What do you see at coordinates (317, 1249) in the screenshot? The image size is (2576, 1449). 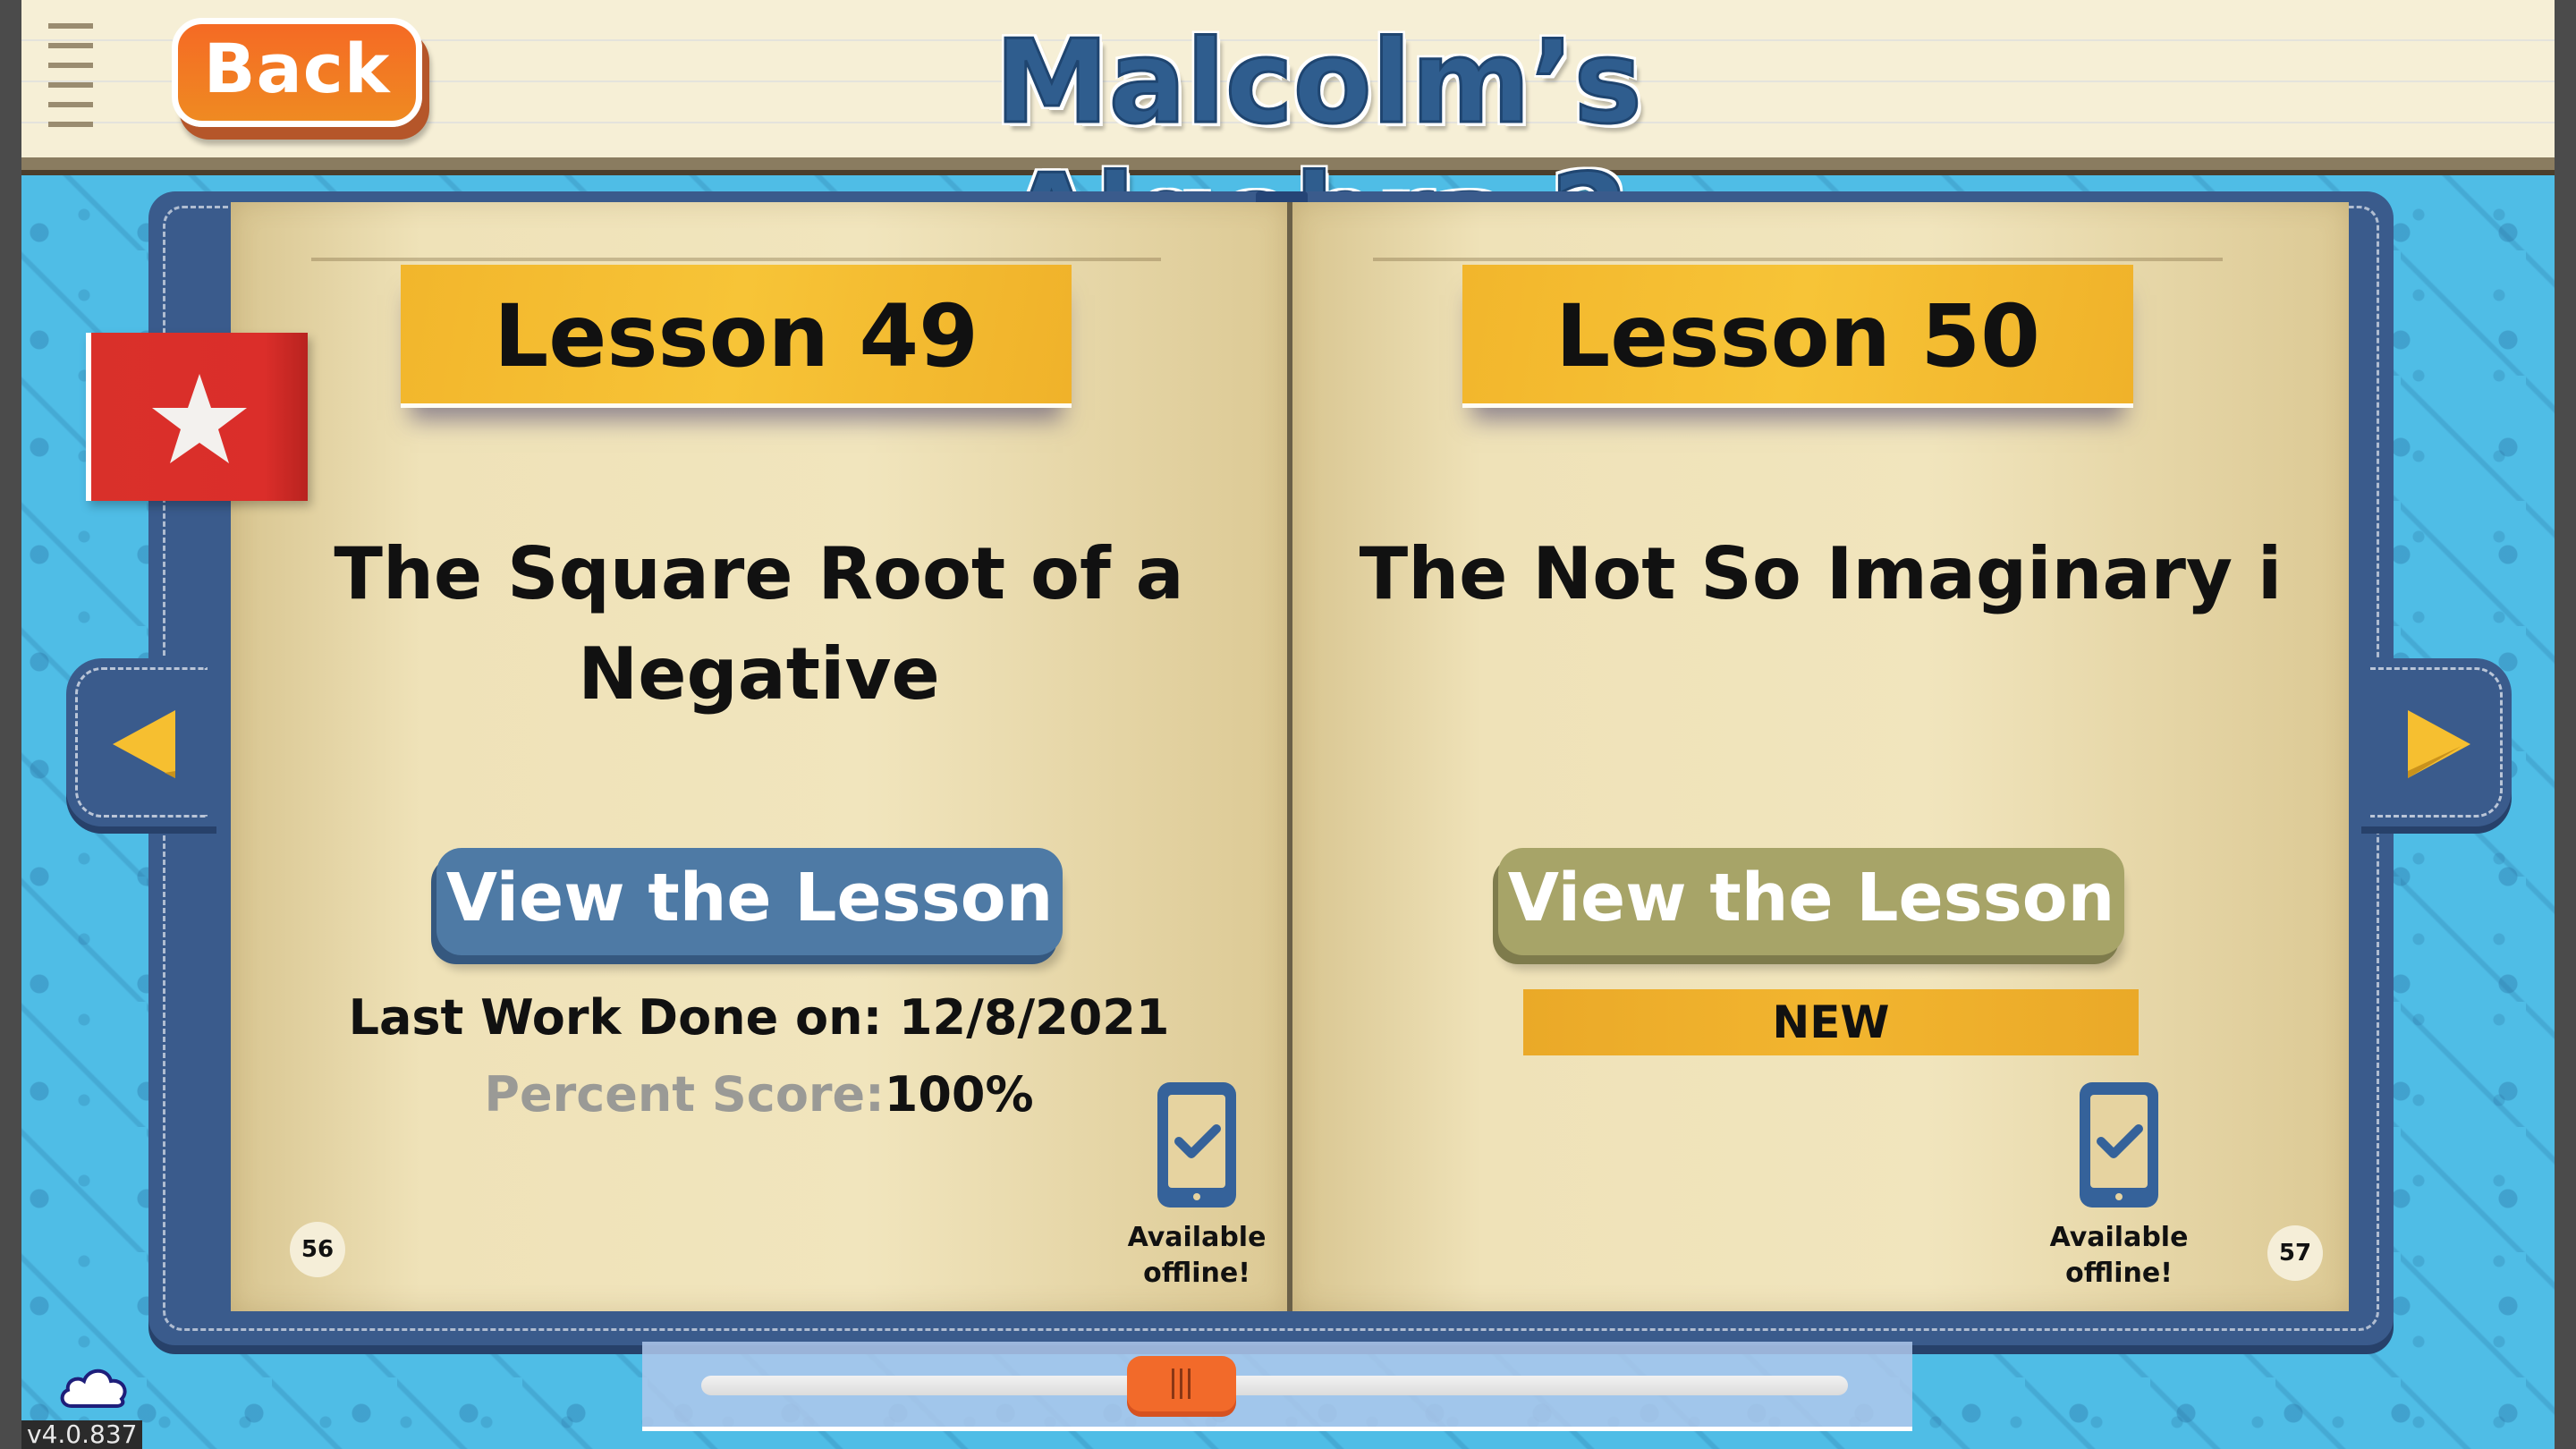 I see `page-number: 56` at bounding box center [317, 1249].